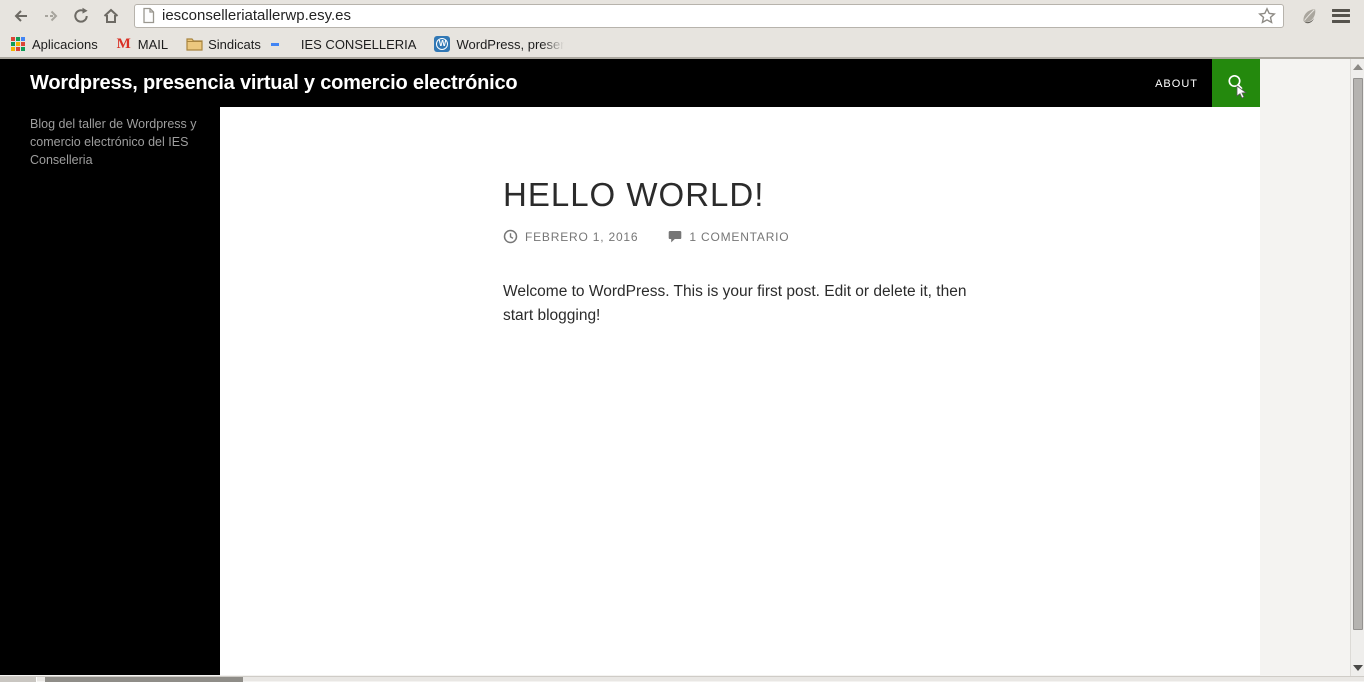  I want to click on post-date-link: FEBRERO 1, 2016, so click(570, 236).